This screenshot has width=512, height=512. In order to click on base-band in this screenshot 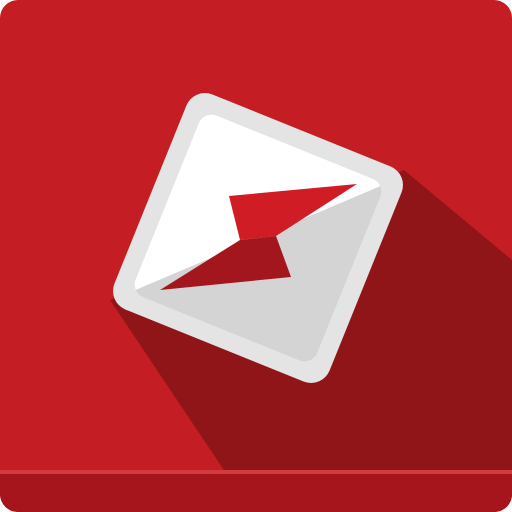, I will do `click(256, 491)`.